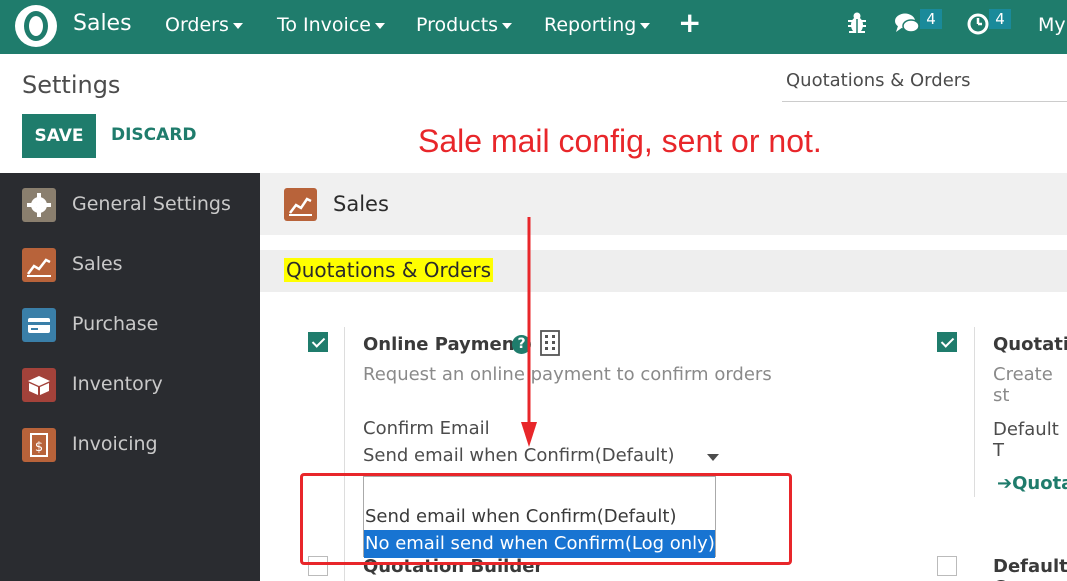 The image size is (1067, 581). Describe the element at coordinates (924, 81) in the screenshot. I see `search-input: Quotations & Orders` at that location.